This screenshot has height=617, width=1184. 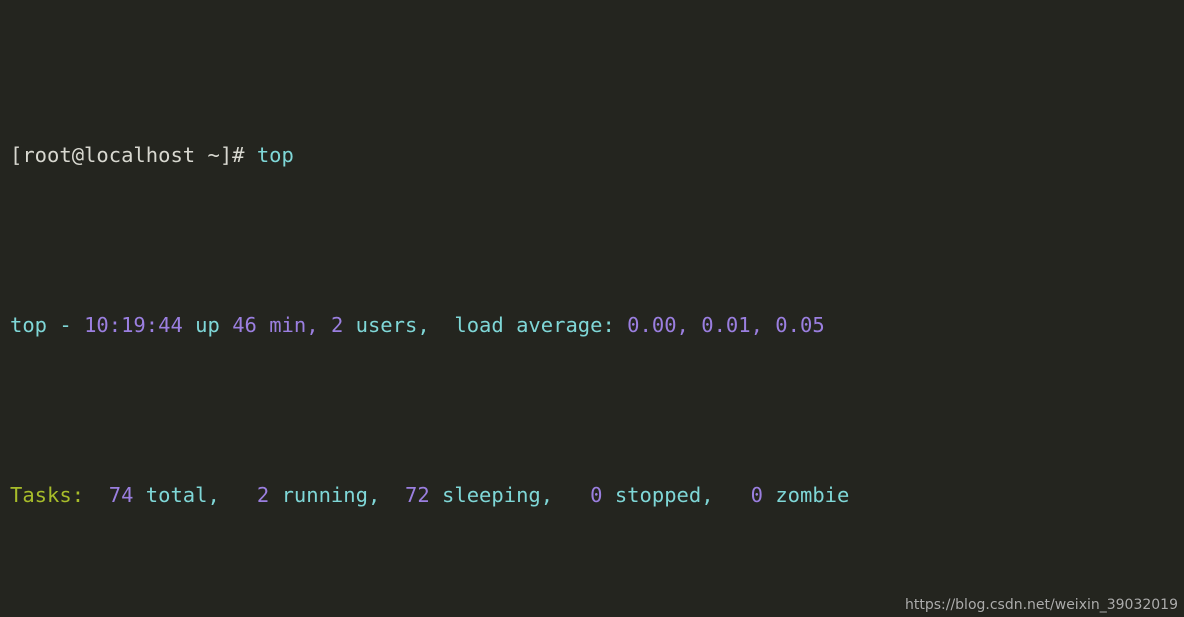 What do you see at coordinates (756, 495) in the screenshot?
I see `tasks-zombie-value: 0` at bounding box center [756, 495].